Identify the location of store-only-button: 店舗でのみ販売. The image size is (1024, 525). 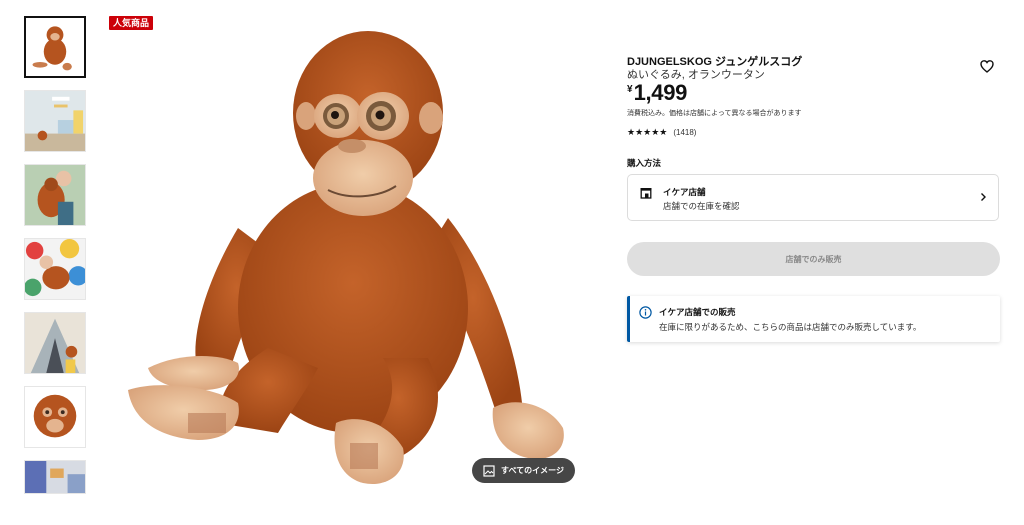
(813, 259).